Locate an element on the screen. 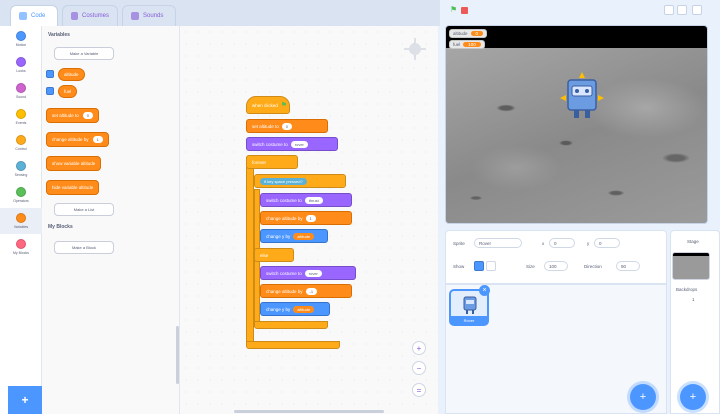  stage-thumbnail is located at coordinates (691, 266).